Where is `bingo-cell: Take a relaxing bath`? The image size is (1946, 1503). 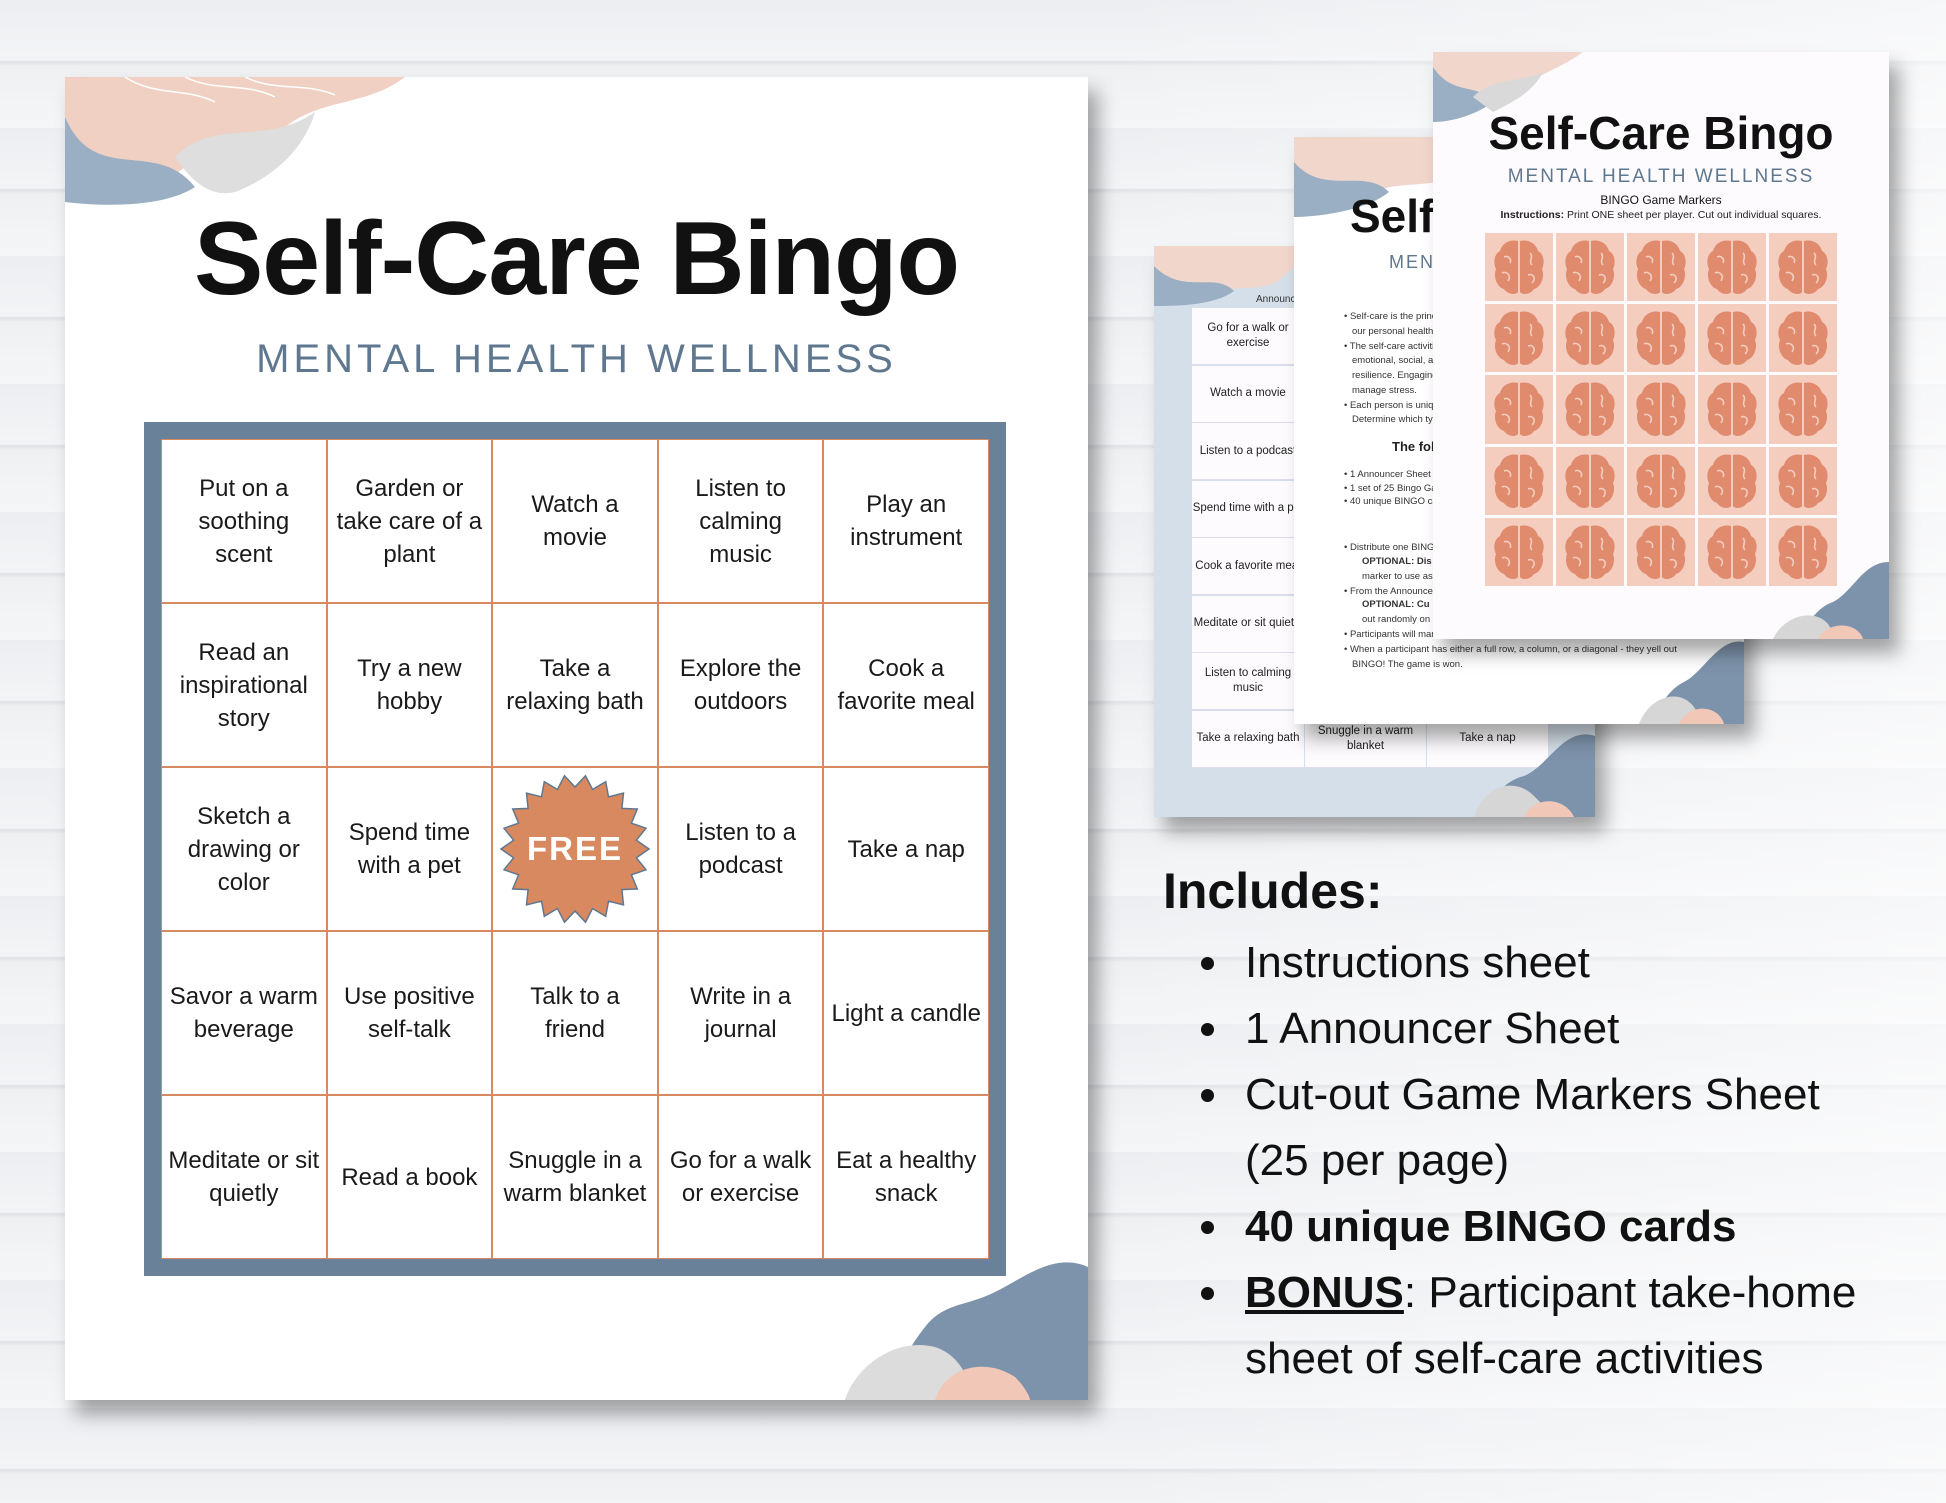
bingo-cell: Take a relaxing bath is located at coordinates (575, 685).